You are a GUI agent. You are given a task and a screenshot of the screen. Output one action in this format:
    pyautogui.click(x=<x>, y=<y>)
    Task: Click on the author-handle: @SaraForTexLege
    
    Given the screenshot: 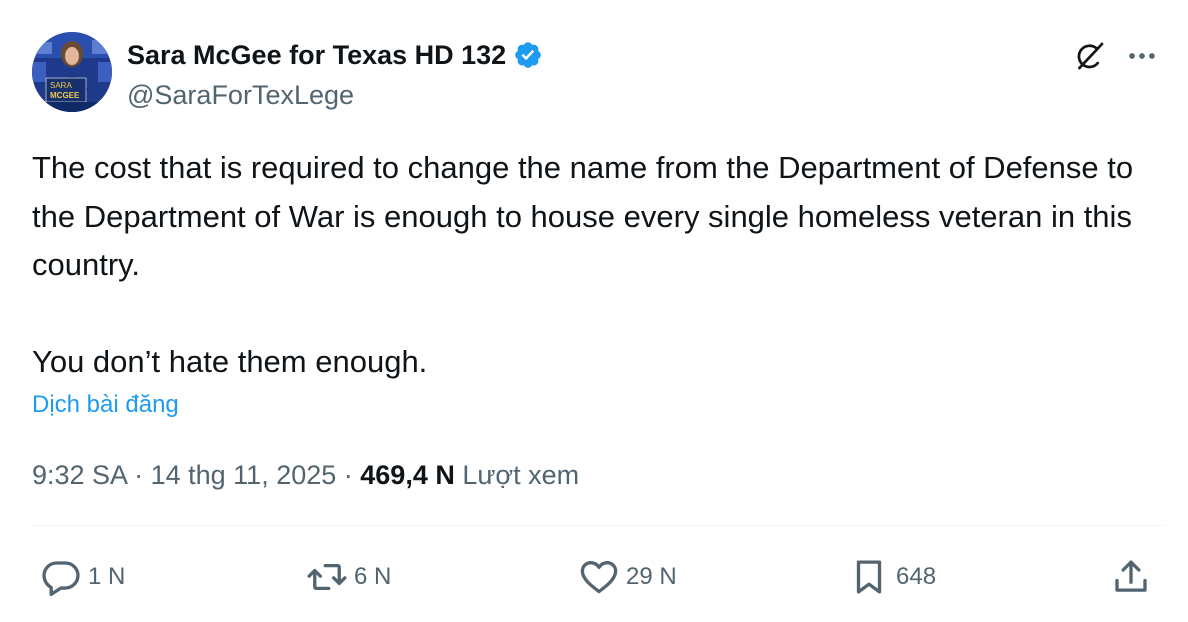 What is the action you would take?
    pyautogui.click(x=240, y=95)
    